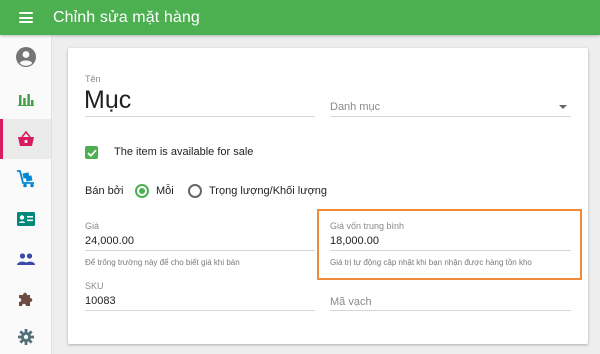  I want to click on category-select: Danh mục, so click(355, 107).